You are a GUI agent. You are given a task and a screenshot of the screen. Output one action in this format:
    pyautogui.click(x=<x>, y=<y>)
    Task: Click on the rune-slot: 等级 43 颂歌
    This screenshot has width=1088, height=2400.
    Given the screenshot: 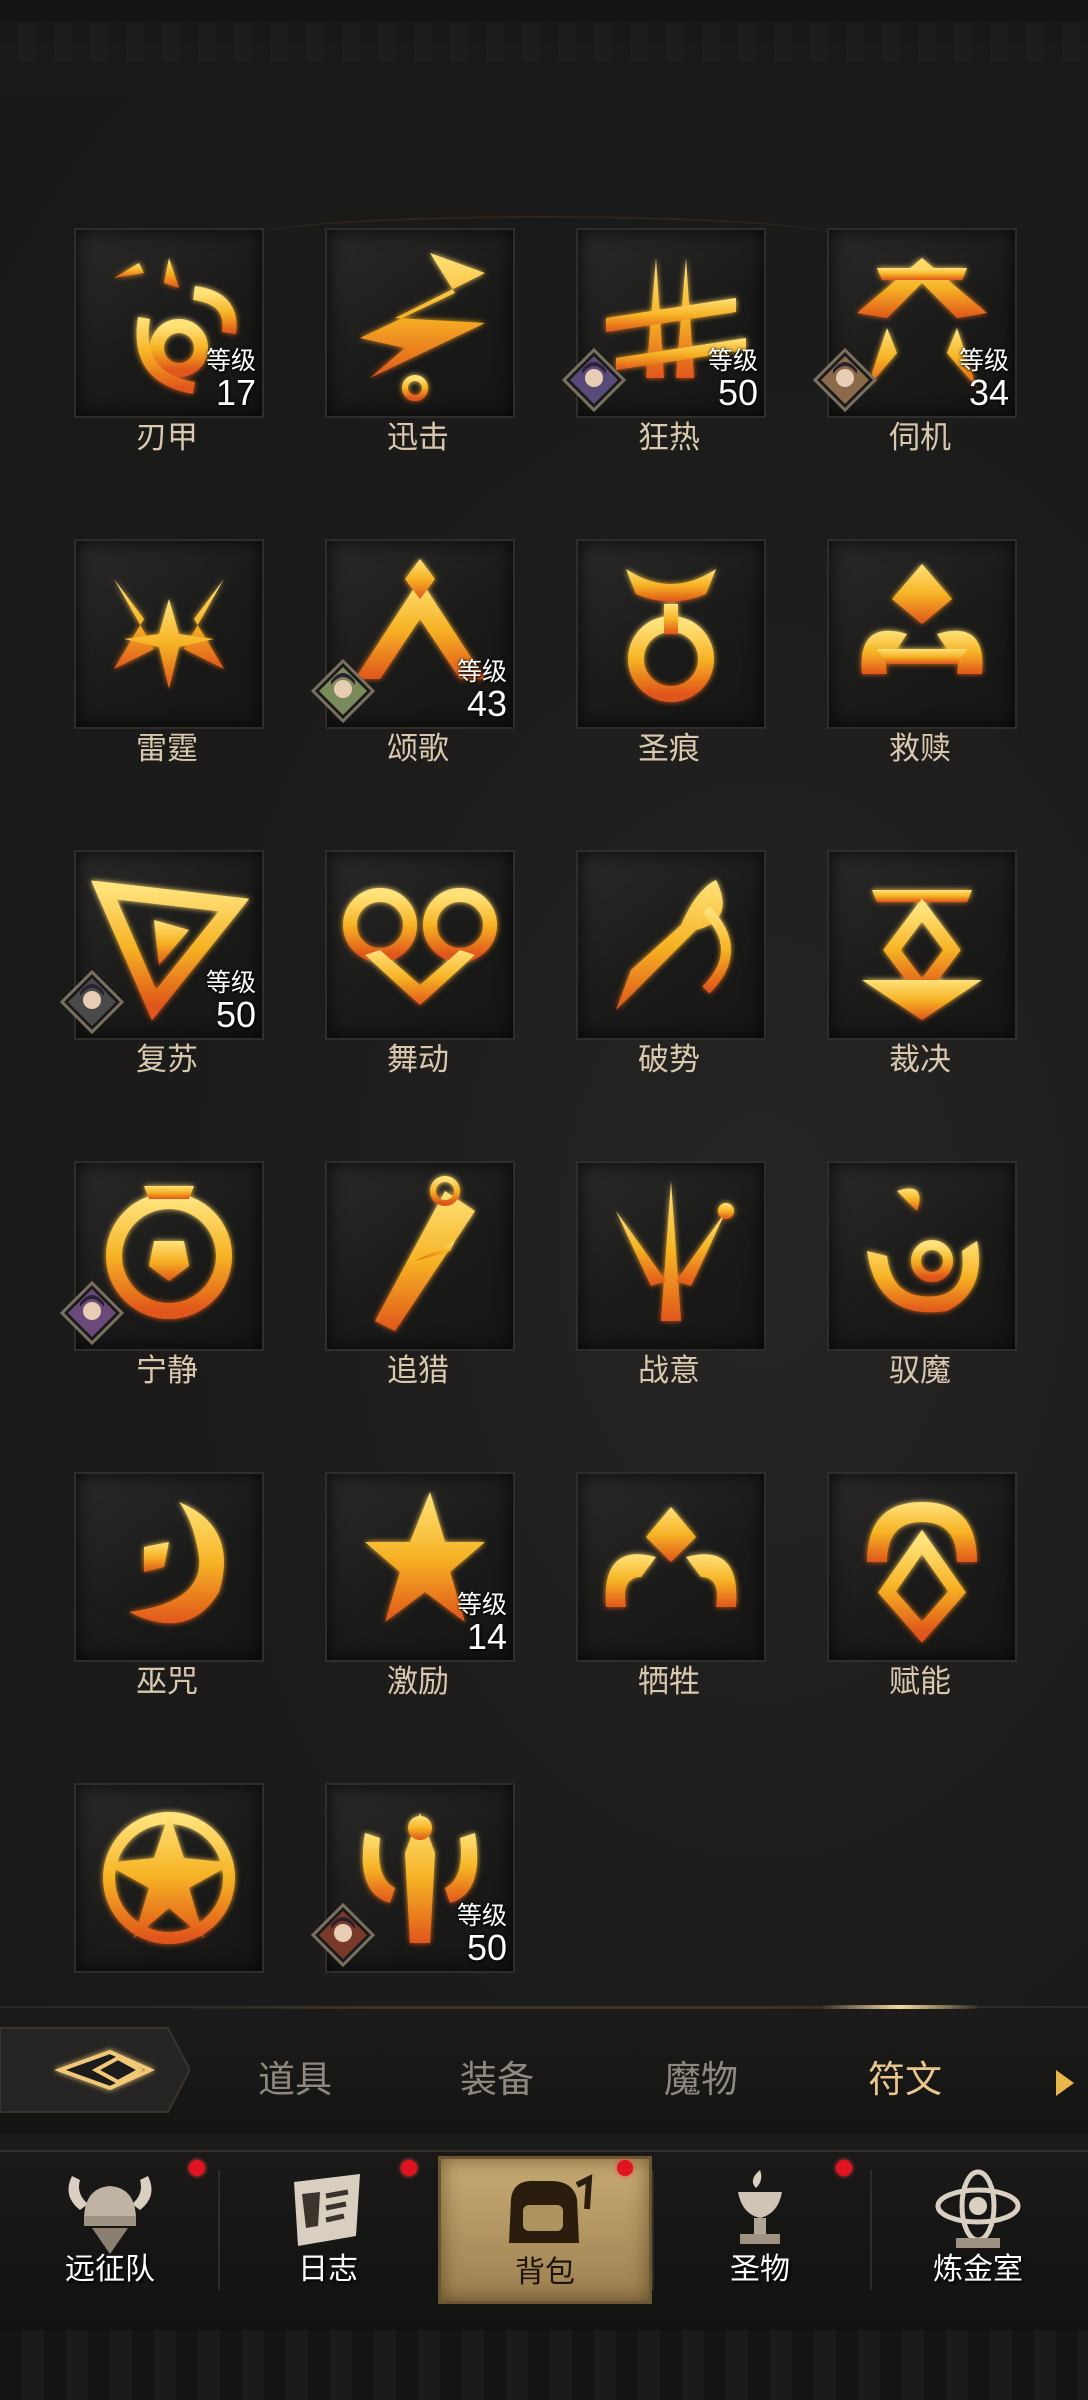 What is the action you would take?
    pyautogui.click(x=413, y=654)
    